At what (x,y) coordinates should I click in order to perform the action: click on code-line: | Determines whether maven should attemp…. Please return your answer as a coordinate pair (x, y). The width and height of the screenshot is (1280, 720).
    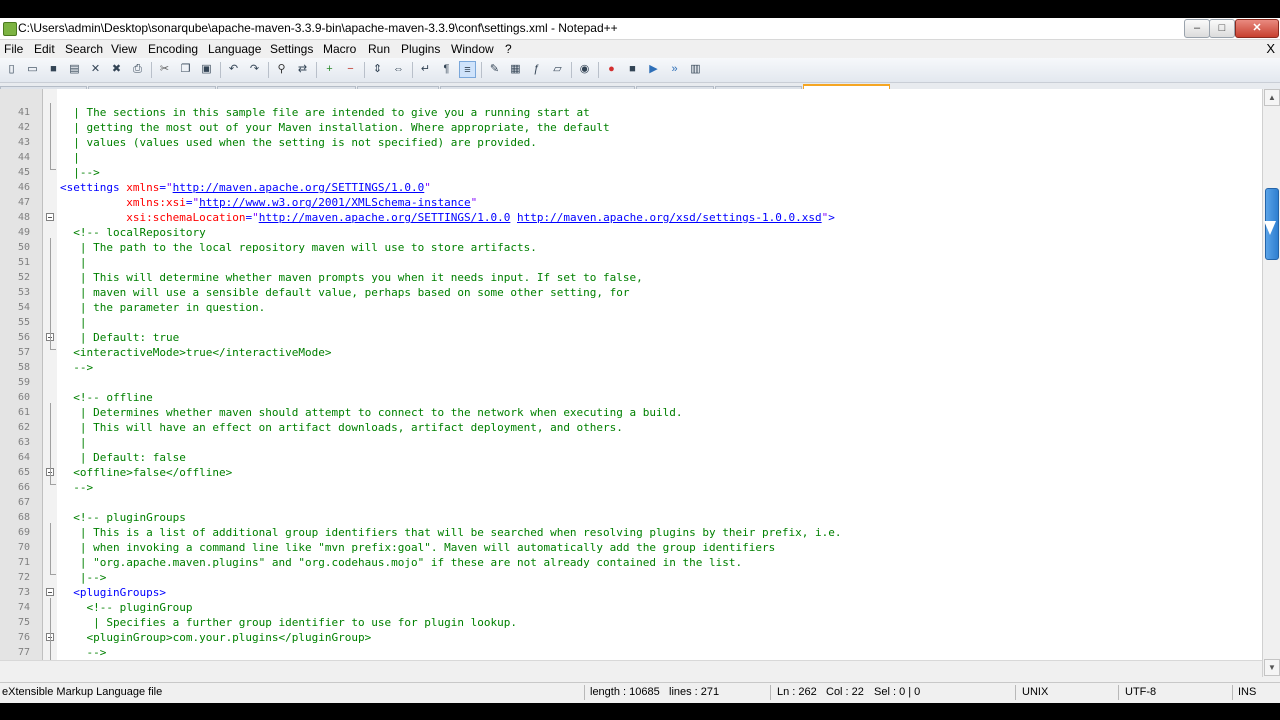
    Looking at the image, I should click on (371, 412).